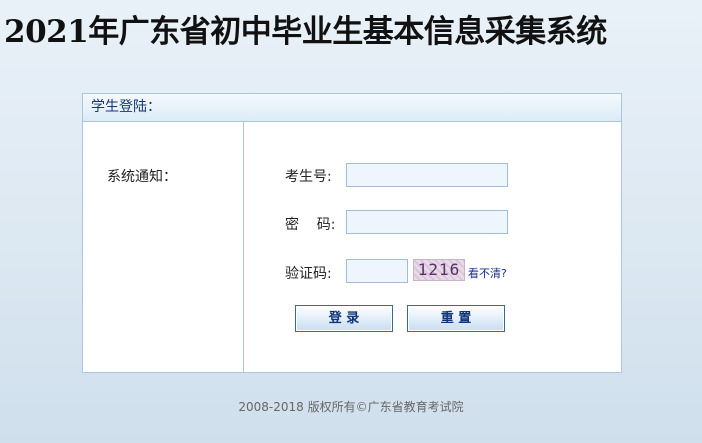 The image size is (702, 443). I want to click on login-button: 登 录, so click(344, 318).